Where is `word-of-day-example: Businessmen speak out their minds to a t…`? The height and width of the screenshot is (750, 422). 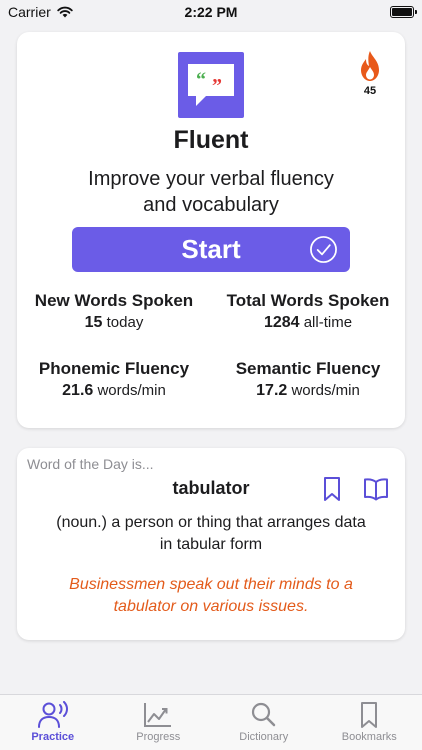 word-of-day-example: Businessmen speak out their minds to a t… is located at coordinates (211, 596).